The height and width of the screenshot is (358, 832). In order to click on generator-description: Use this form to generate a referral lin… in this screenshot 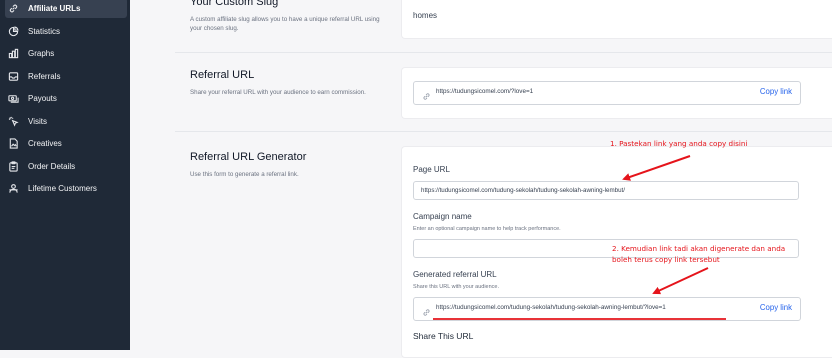, I will do `click(244, 174)`.